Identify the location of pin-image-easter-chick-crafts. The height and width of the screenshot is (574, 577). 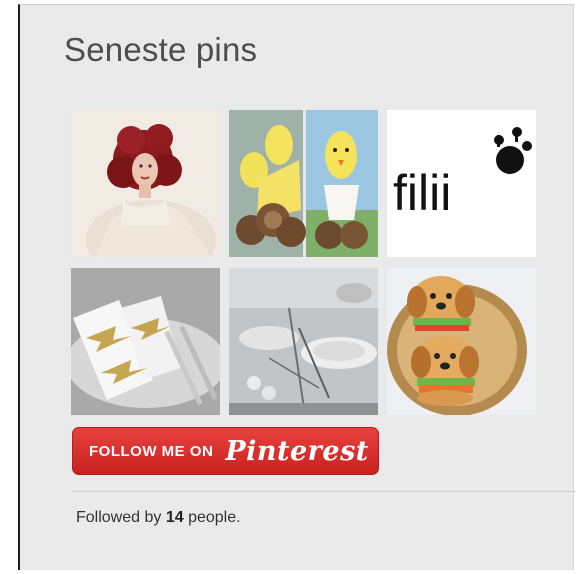
(303, 183).